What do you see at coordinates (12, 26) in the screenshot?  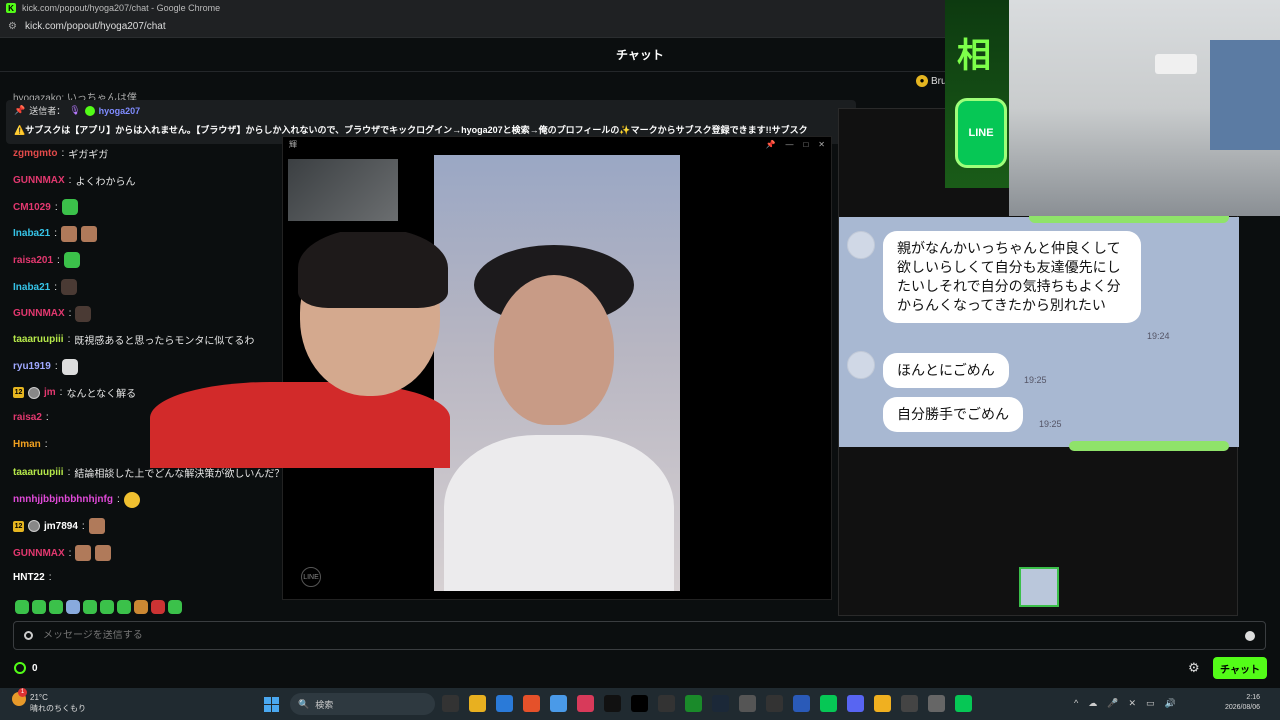 I see `site-info-icon: ⚙` at bounding box center [12, 26].